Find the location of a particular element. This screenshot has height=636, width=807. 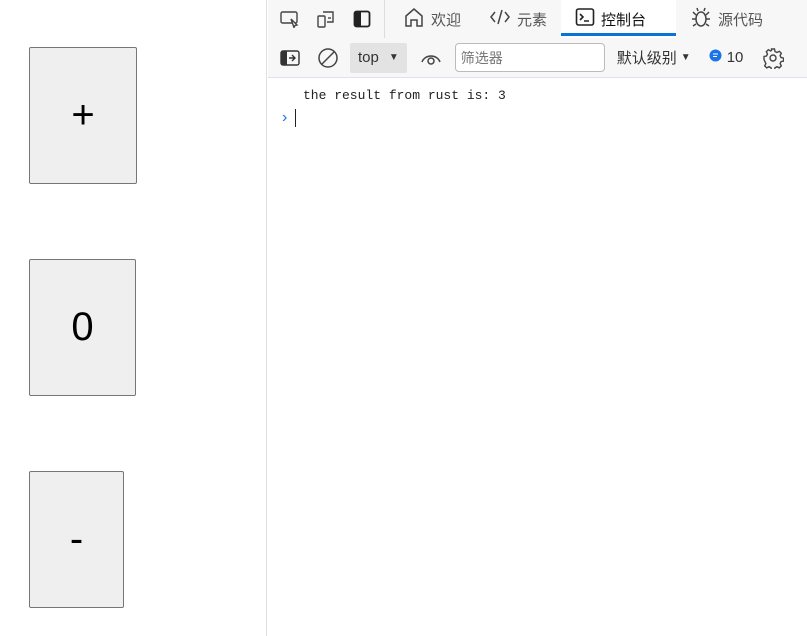

message-icon is located at coordinates (715, 57).